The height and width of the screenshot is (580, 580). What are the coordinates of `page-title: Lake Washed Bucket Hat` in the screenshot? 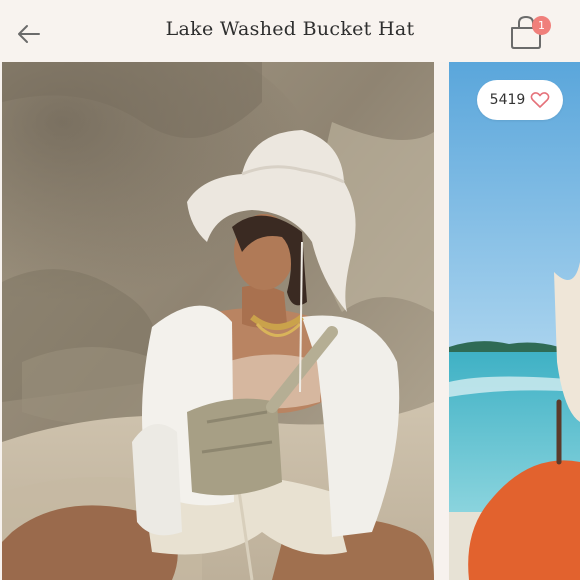 It's located at (290, 29).